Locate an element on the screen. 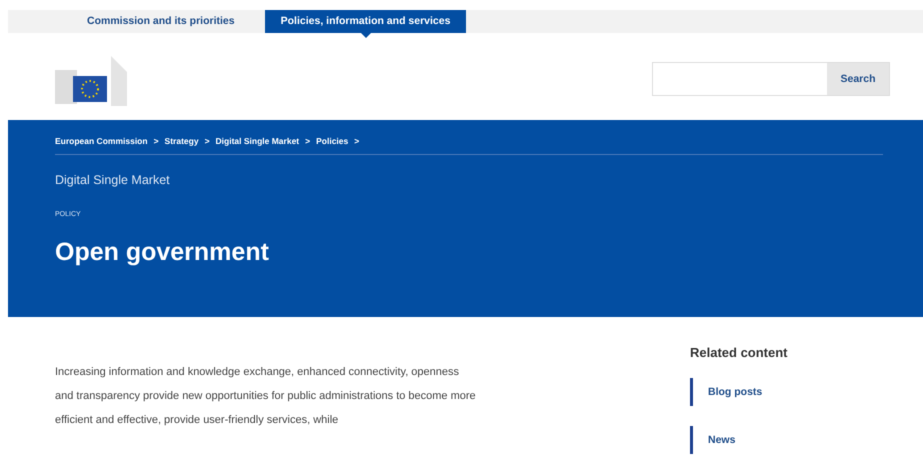  site-name: Digital Single Market is located at coordinates (469, 180).